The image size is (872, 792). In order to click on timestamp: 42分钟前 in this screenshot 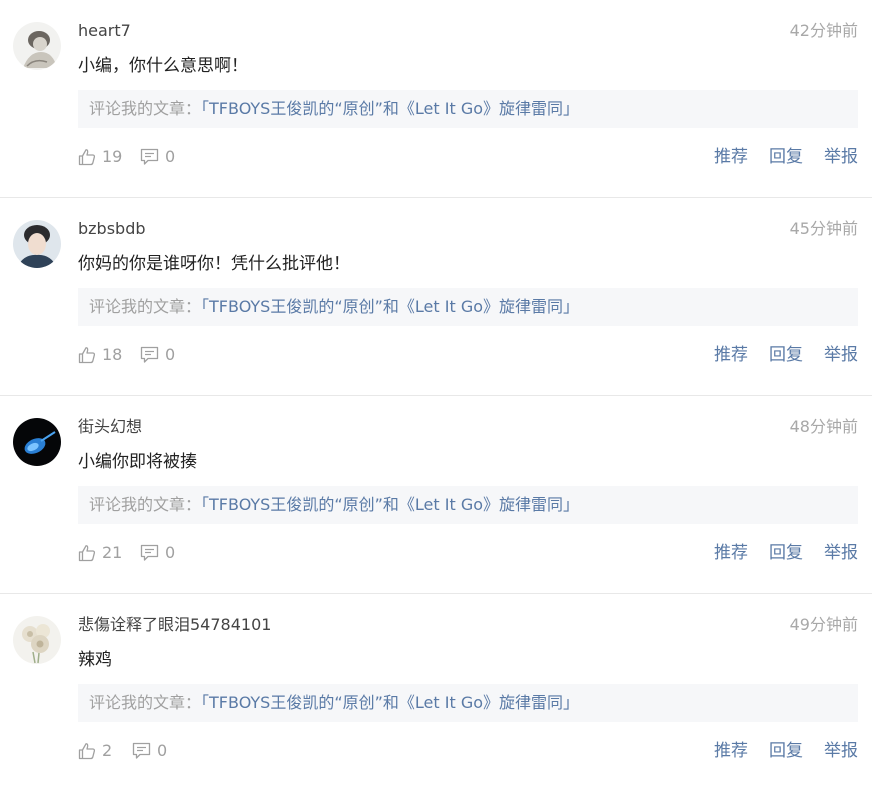, I will do `click(823, 30)`.